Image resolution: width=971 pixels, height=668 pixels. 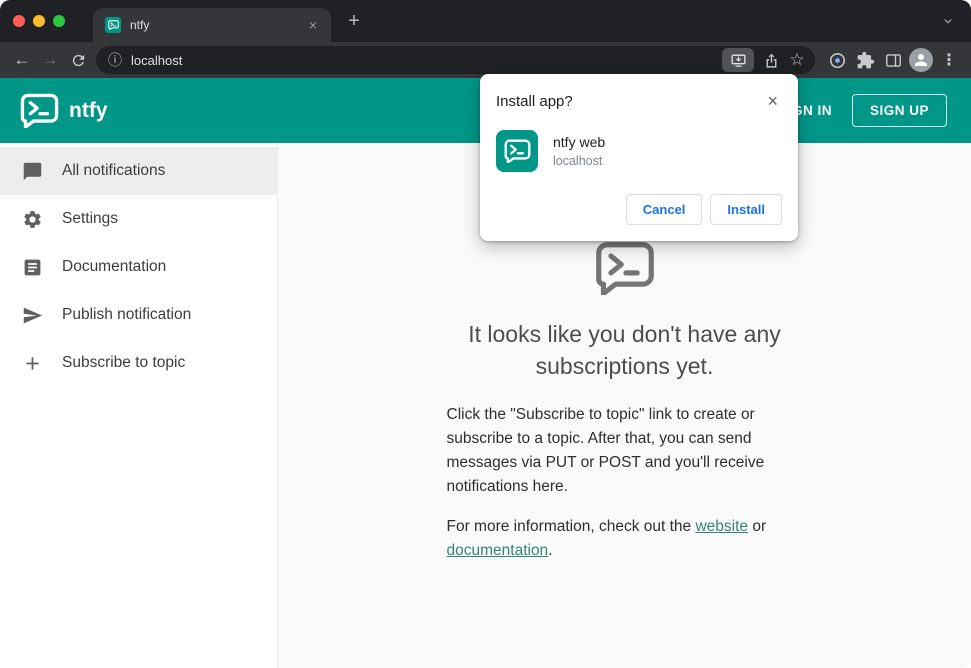 What do you see at coordinates (899, 110) in the screenshot?
I see `sign-up-button: SIGN UP` at bounding box center [899, 110].